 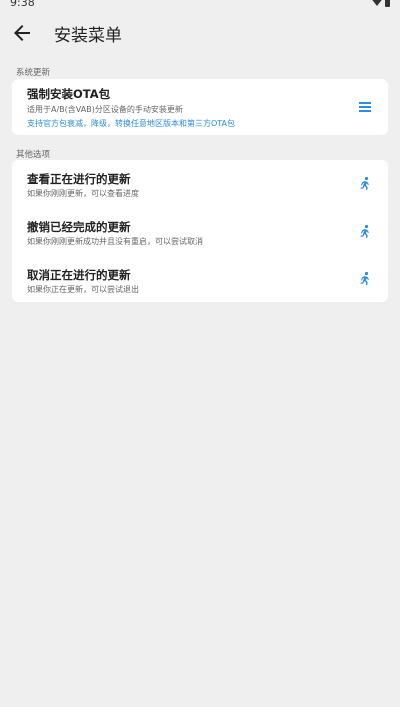 What do you see at coordinates (79, 179) in the screenshot?
I see `view-ongoing-update-title: 查看正在进行的更新` at bounding box center [79, 179].